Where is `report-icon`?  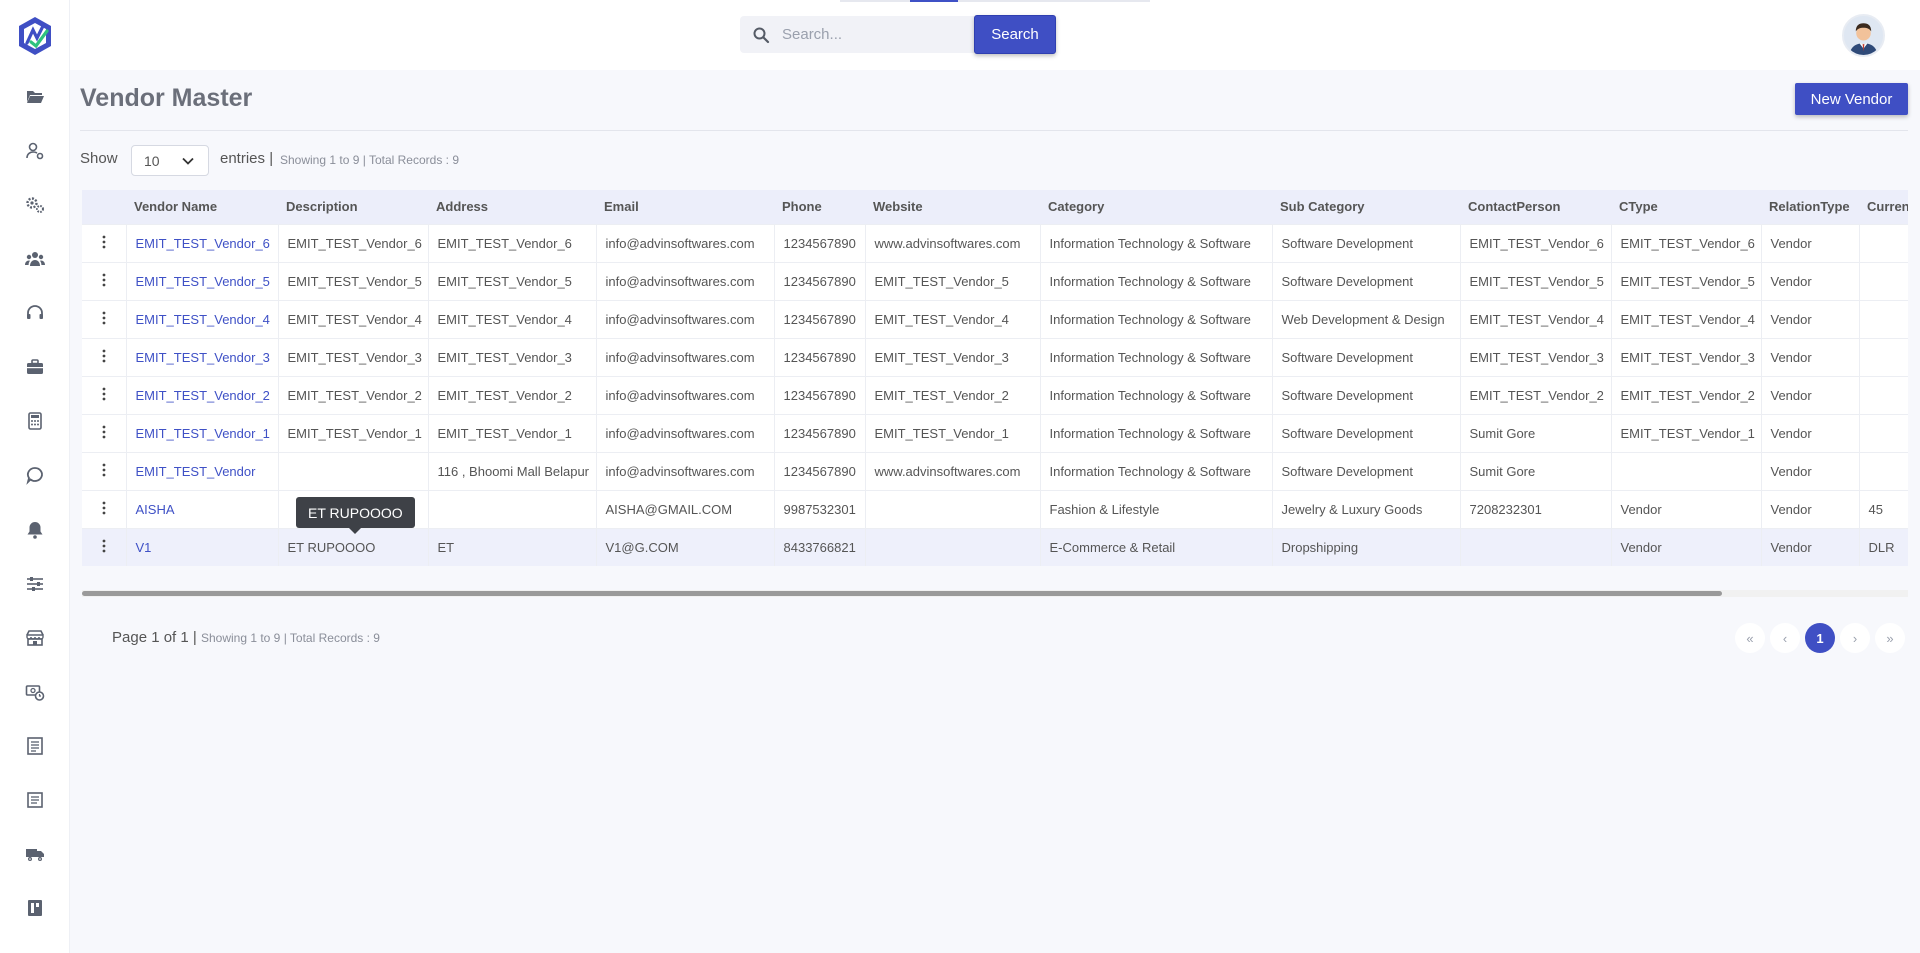
report-icon is located at coordinates (35, 908).